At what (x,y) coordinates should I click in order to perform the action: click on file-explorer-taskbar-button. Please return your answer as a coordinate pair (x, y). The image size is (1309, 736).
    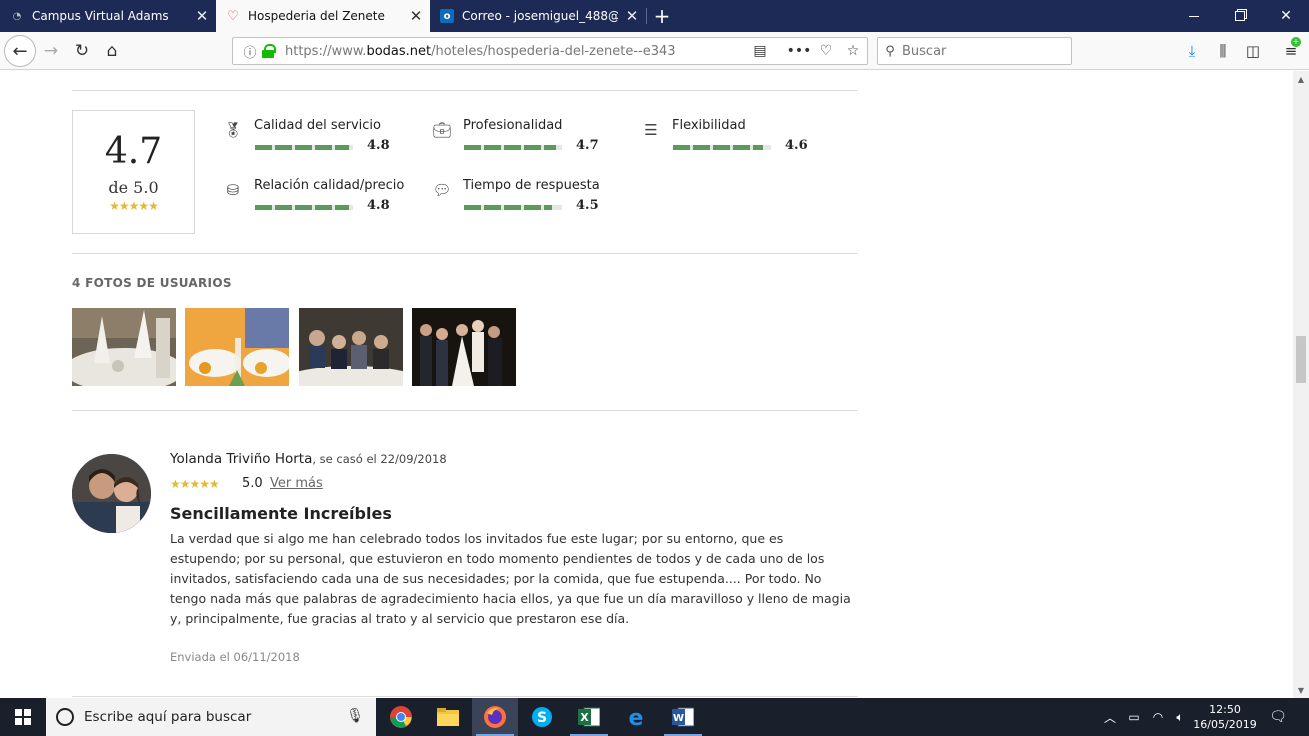
    Looking at the image, I should click on (448, 717).